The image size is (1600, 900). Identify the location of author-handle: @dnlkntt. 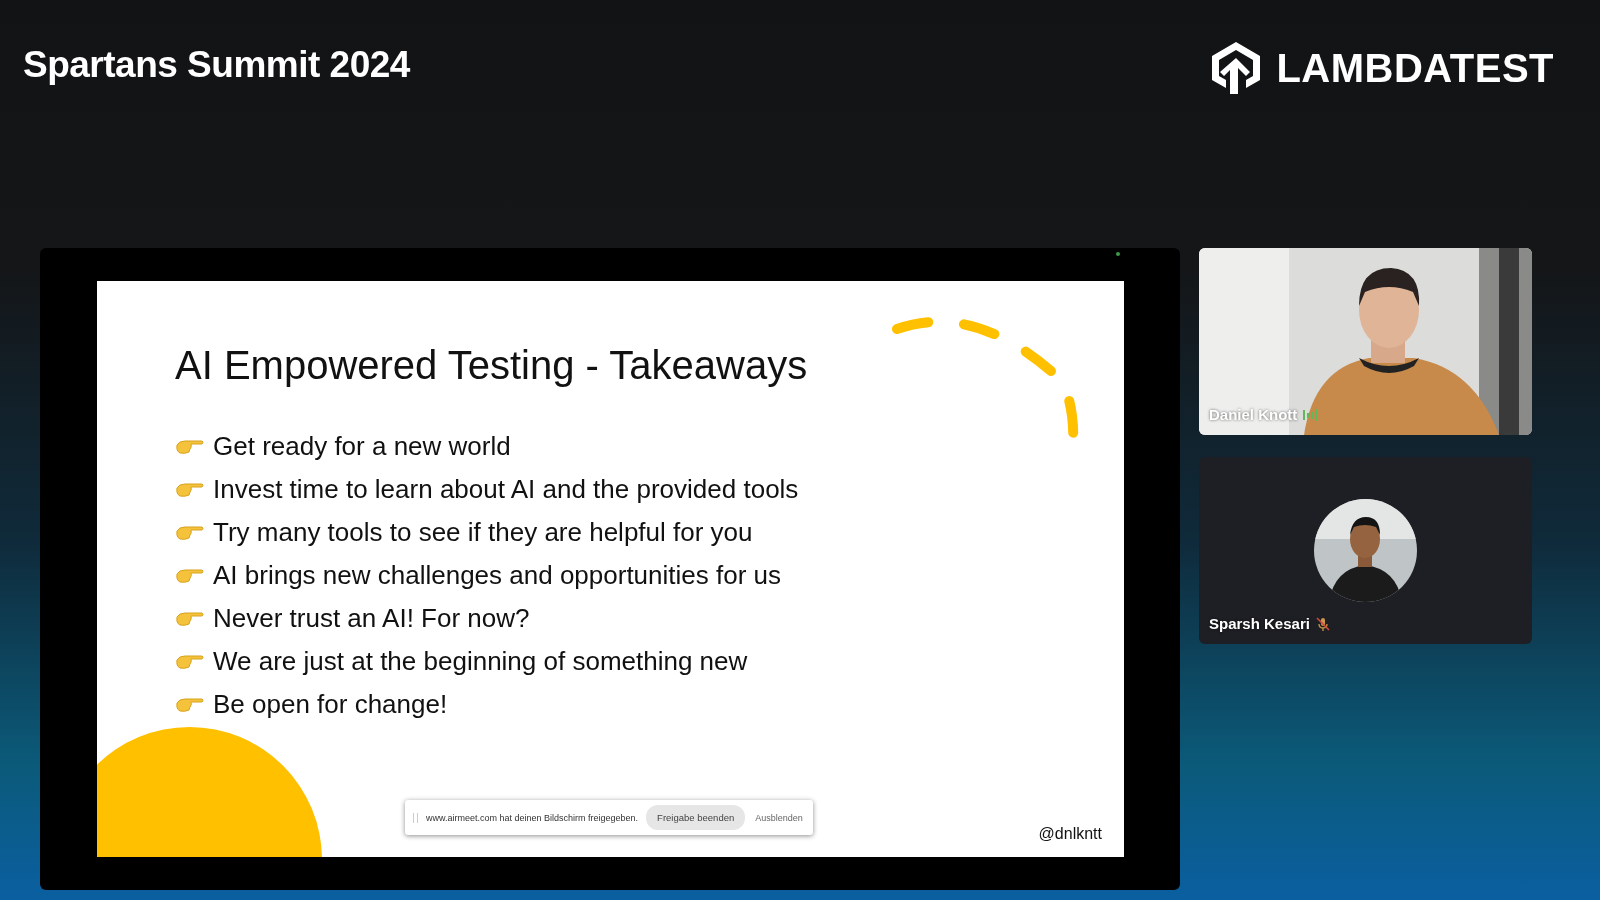
(1070, 834).